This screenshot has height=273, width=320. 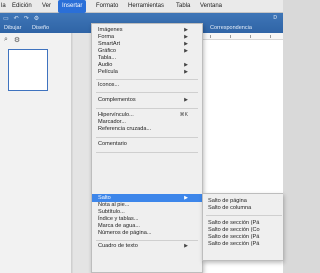 What do you see at coordinates (12, 40) in the screenshot?
I see `sidebar-tools: ⌕ ⚙` at bounding box center [12, 40].